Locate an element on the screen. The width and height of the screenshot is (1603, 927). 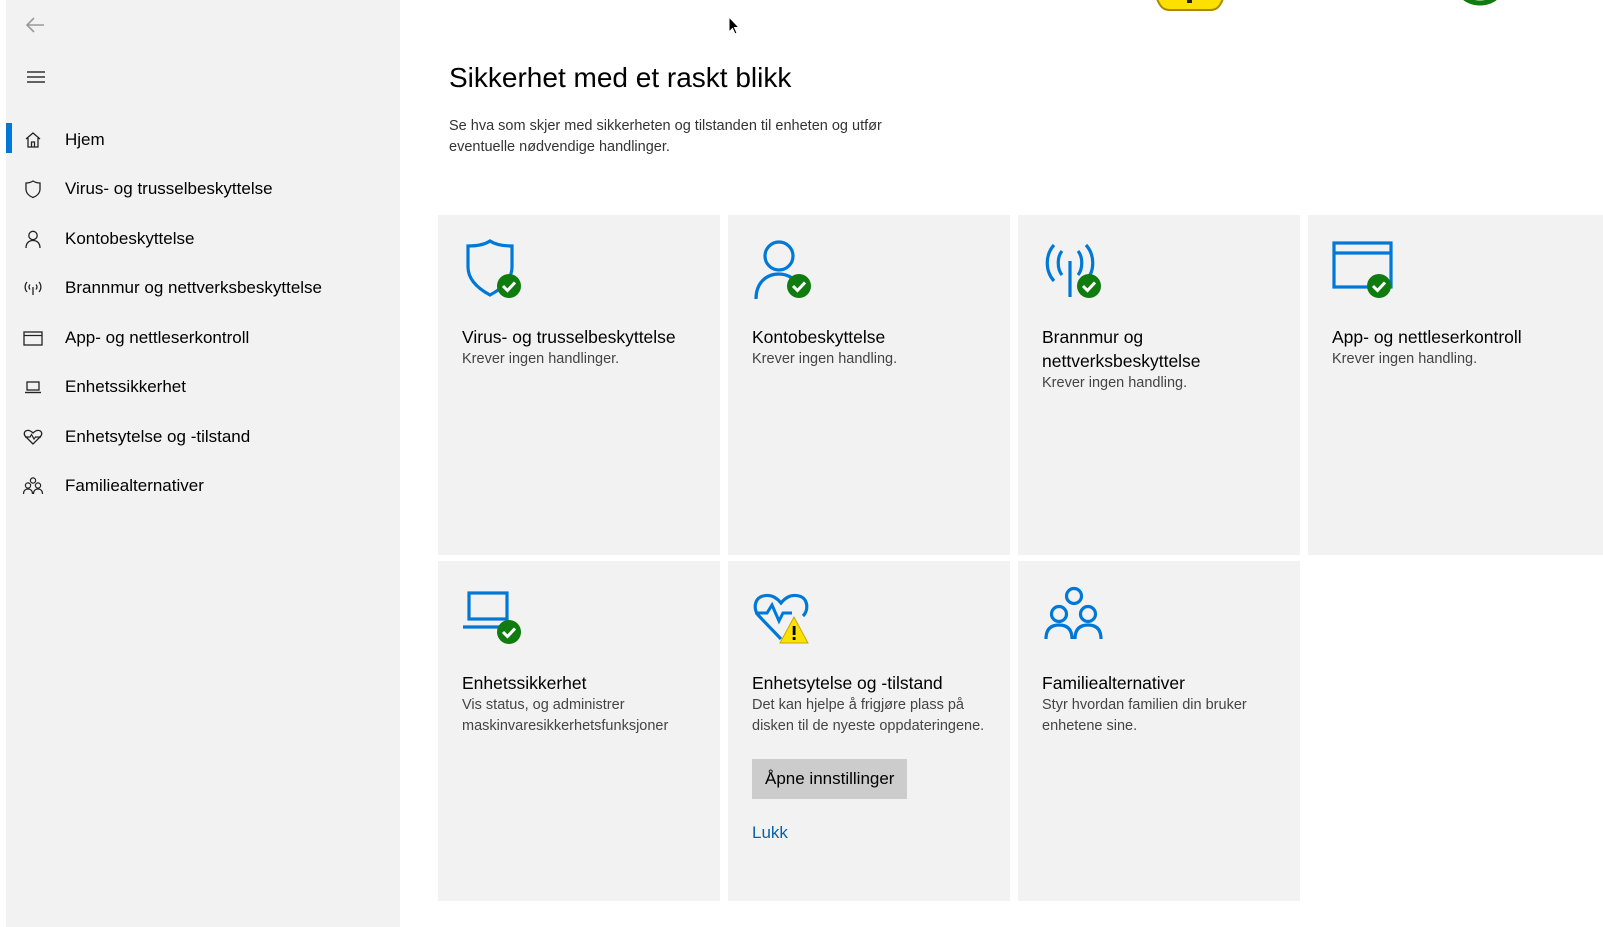
sidebar-item-enhetsytelse: Enhetsytelse og -tilstand is located at coordinates (203, 437).